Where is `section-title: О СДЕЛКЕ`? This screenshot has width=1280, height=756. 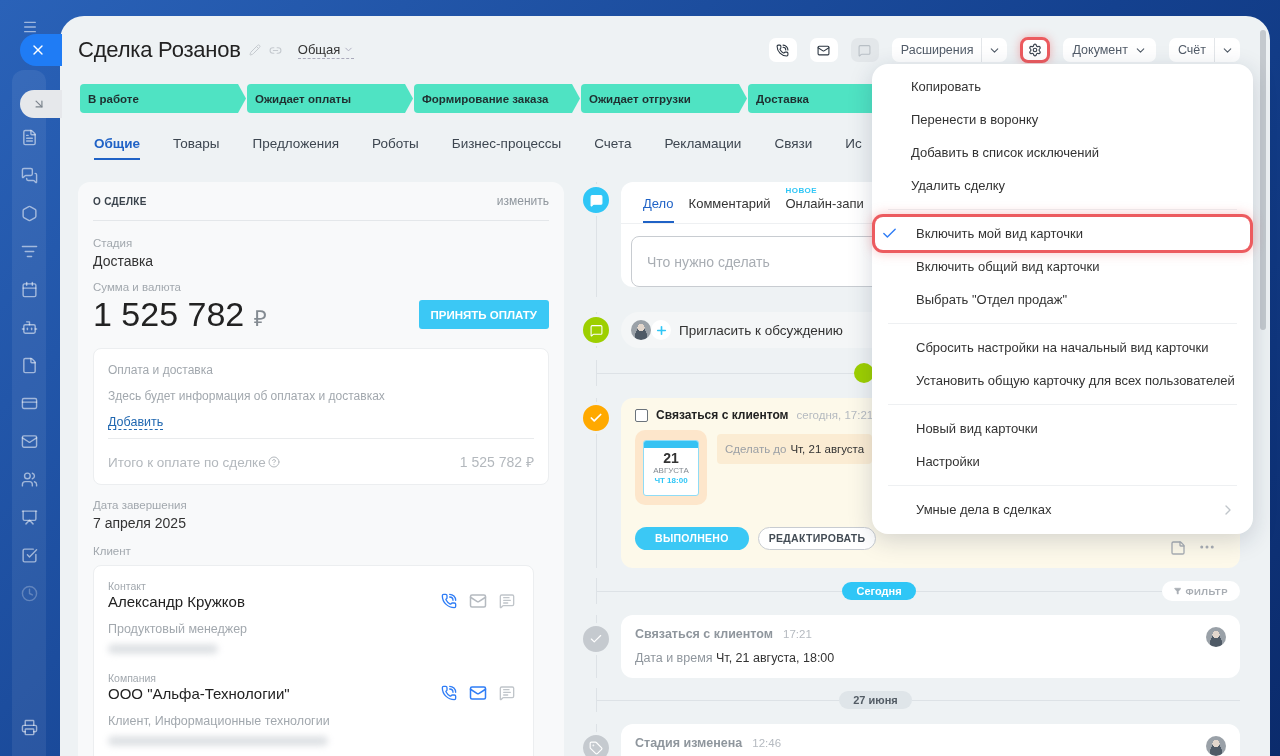
section-title: О СДЕЛКЕ is located at coordinates (120, 201).